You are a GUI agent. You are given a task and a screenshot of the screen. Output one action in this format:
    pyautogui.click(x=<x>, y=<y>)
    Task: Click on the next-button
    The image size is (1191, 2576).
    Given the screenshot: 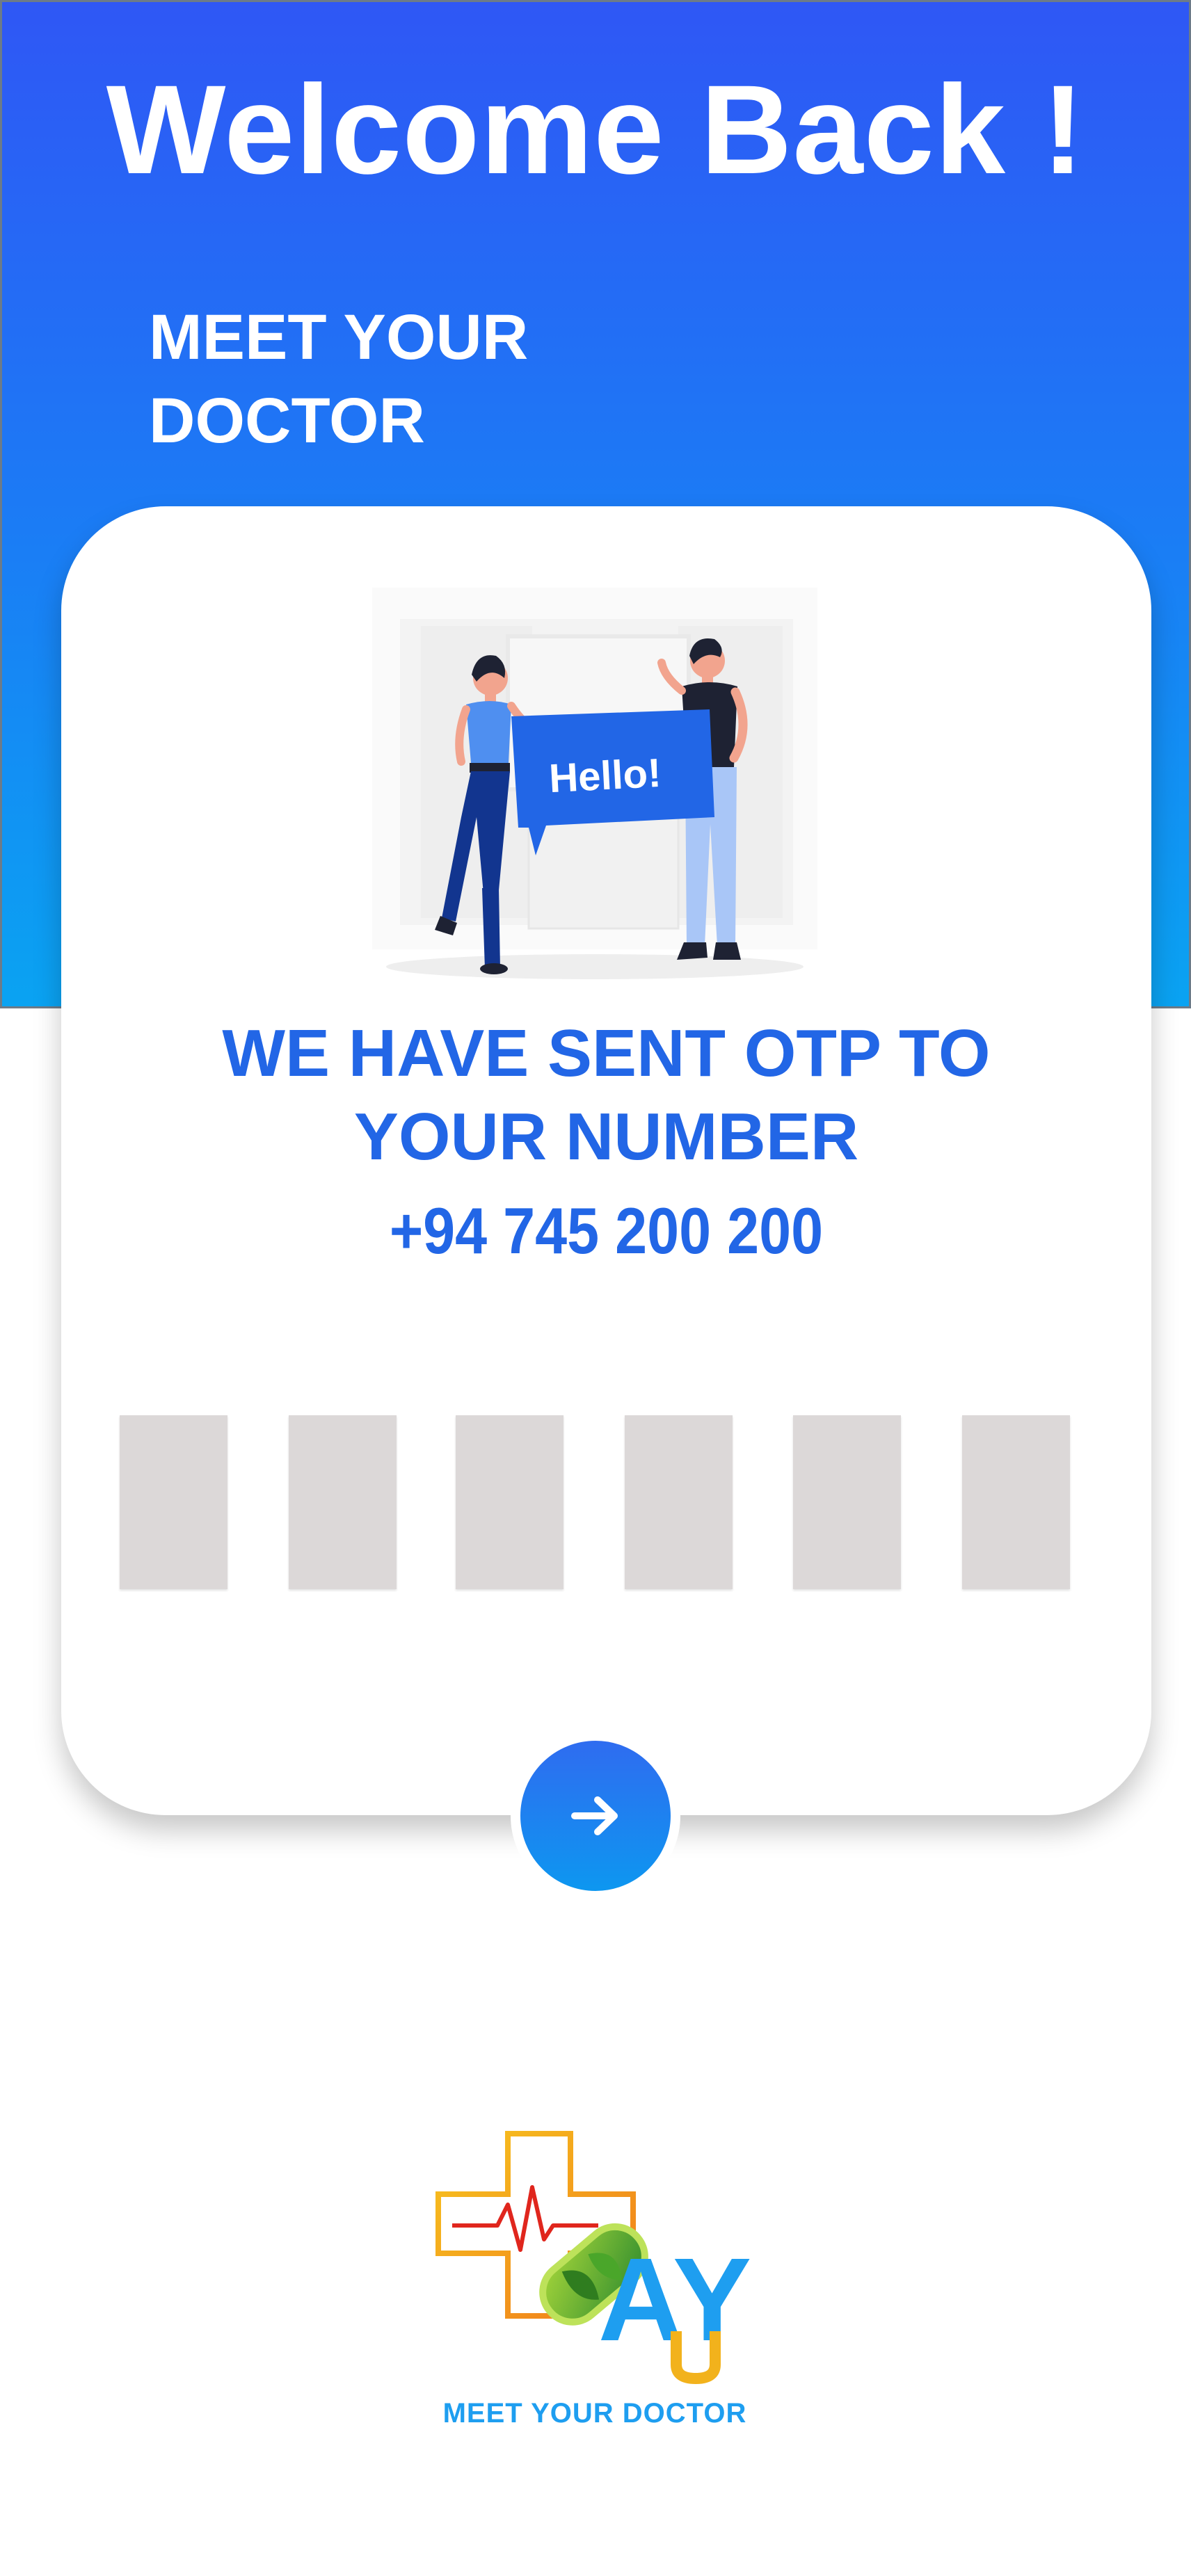 What is the action you would take?
    pyautogui.click(x=595, y=1816)
    